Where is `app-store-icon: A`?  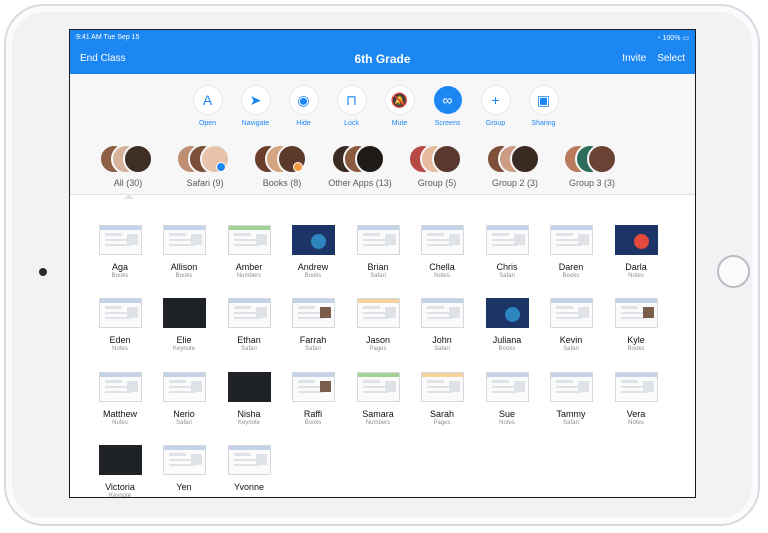 app-store-icon: A is located at coordinates (207, 100).